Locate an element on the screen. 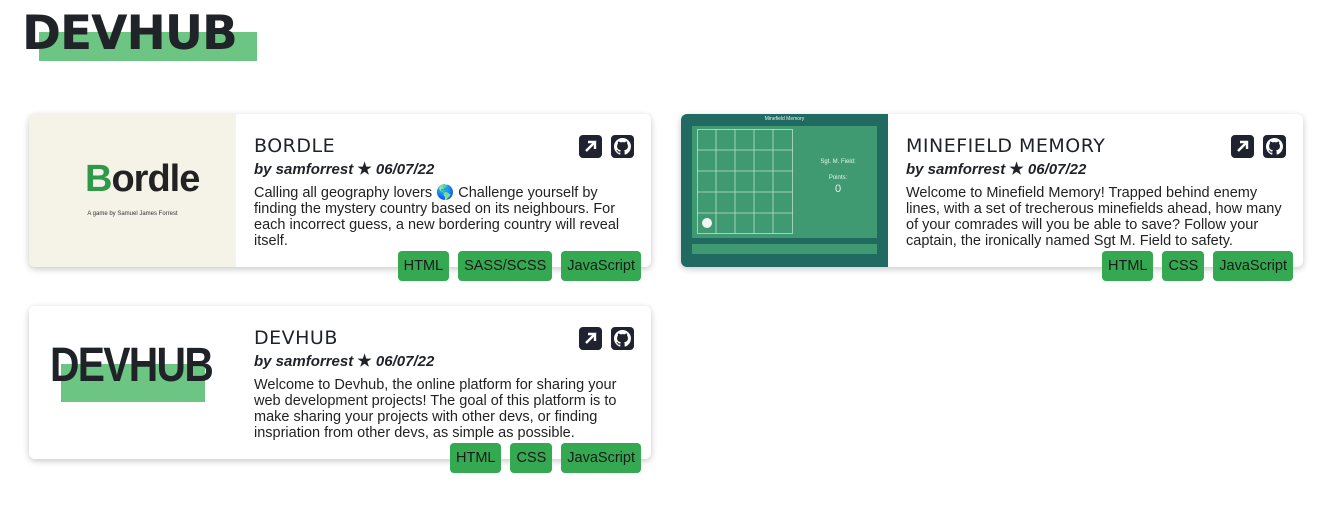 The height and width of the screenshot is (512, 1342). points-value: 0 is located at coordinates (838, 189).